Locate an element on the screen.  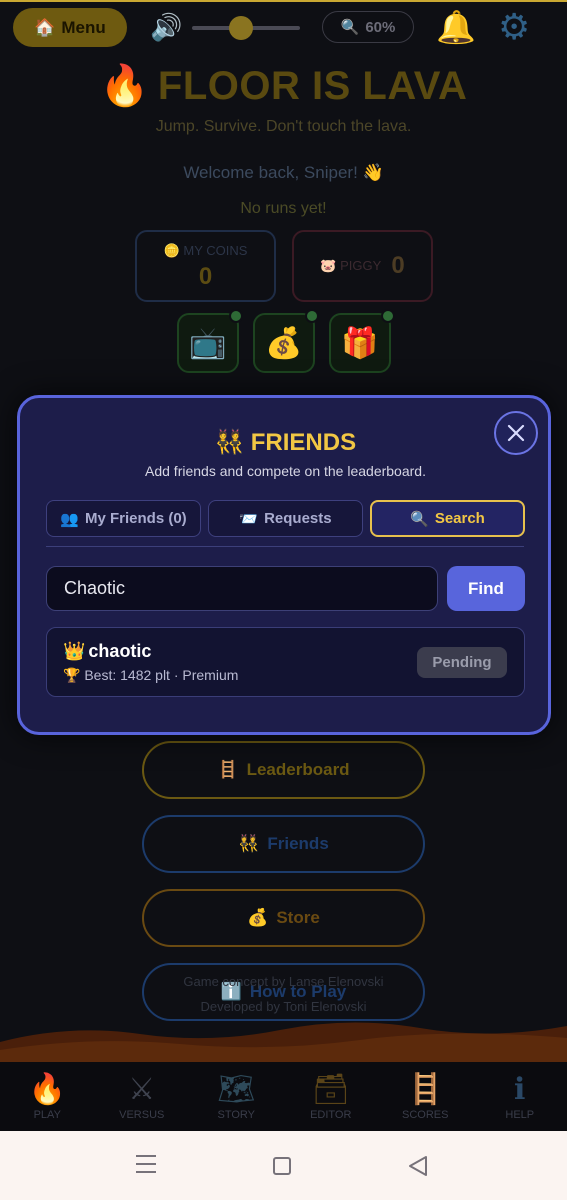
magnifier-icon: 🔍 is located at coordinates (350, 27).